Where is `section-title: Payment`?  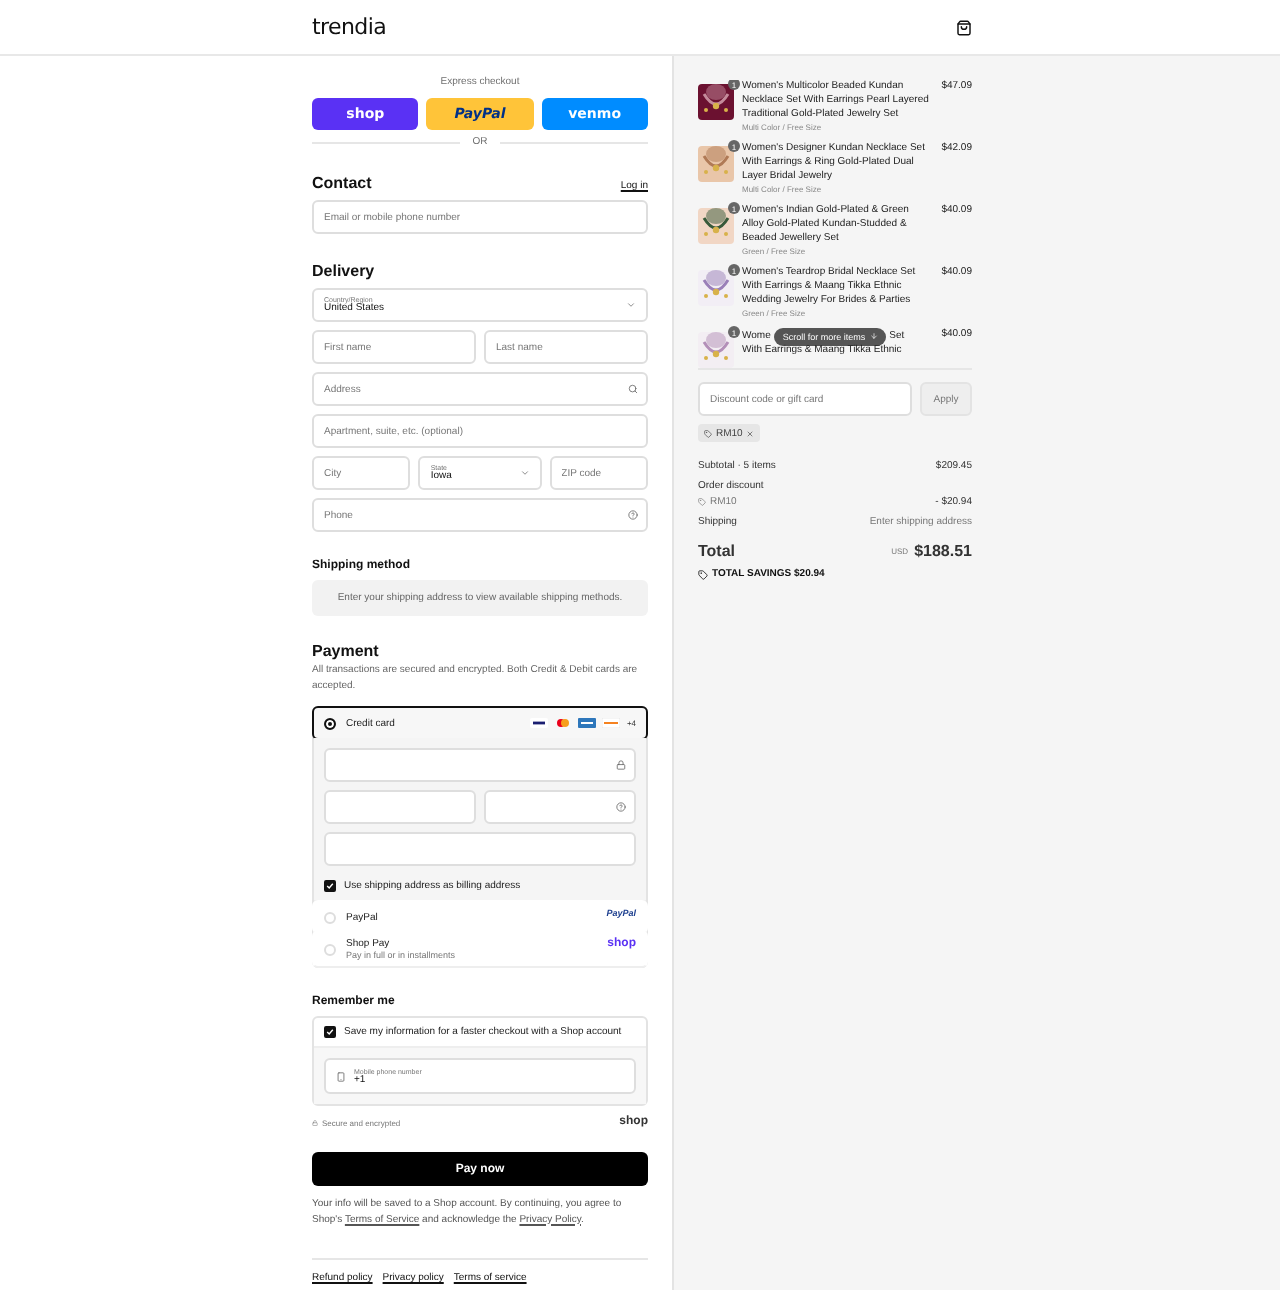
section-title: Payment is located at coordinates (345, 651).